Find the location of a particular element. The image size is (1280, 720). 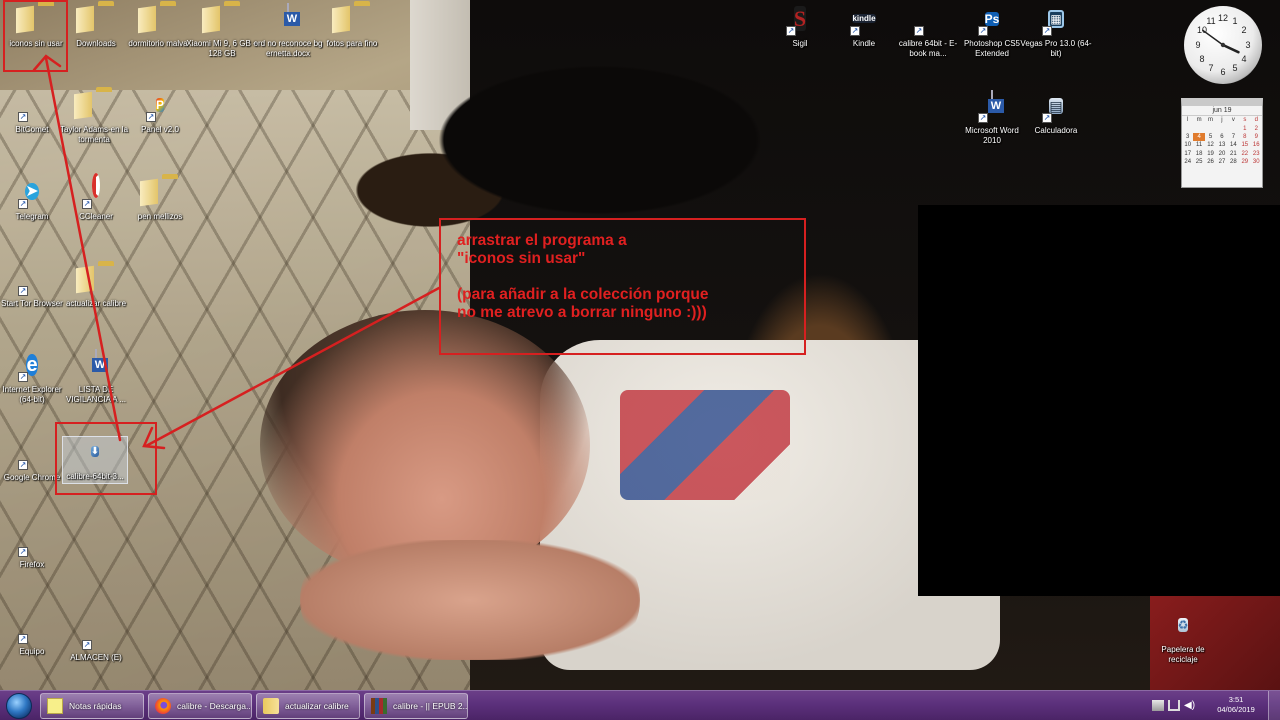

windows-orb-icon is located at coordinates (19, 706).